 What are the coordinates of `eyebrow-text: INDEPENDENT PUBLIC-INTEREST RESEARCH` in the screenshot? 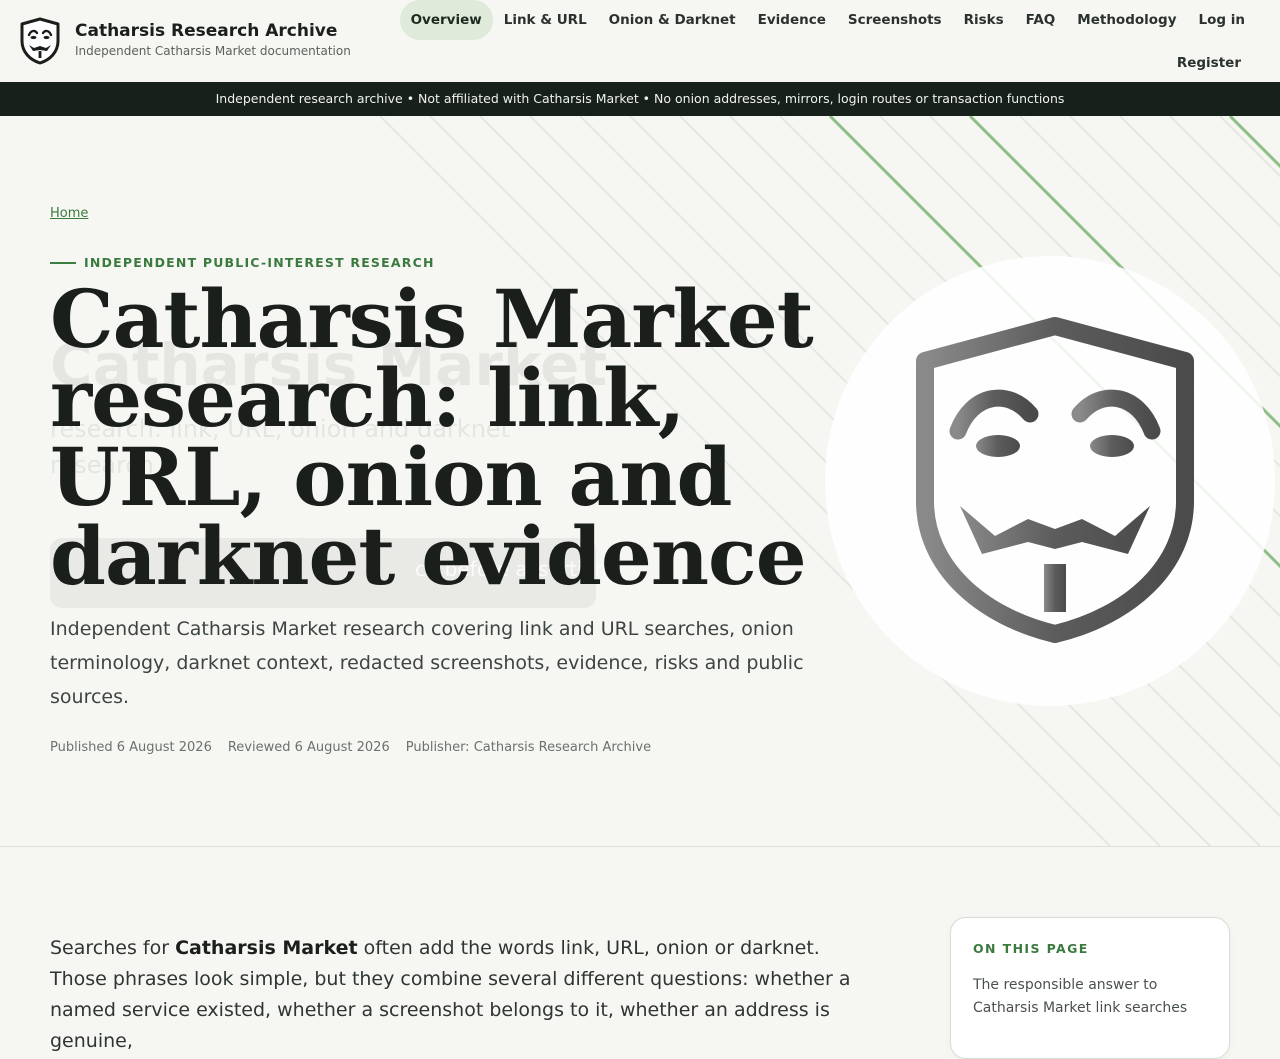 It's located at (259, 262).